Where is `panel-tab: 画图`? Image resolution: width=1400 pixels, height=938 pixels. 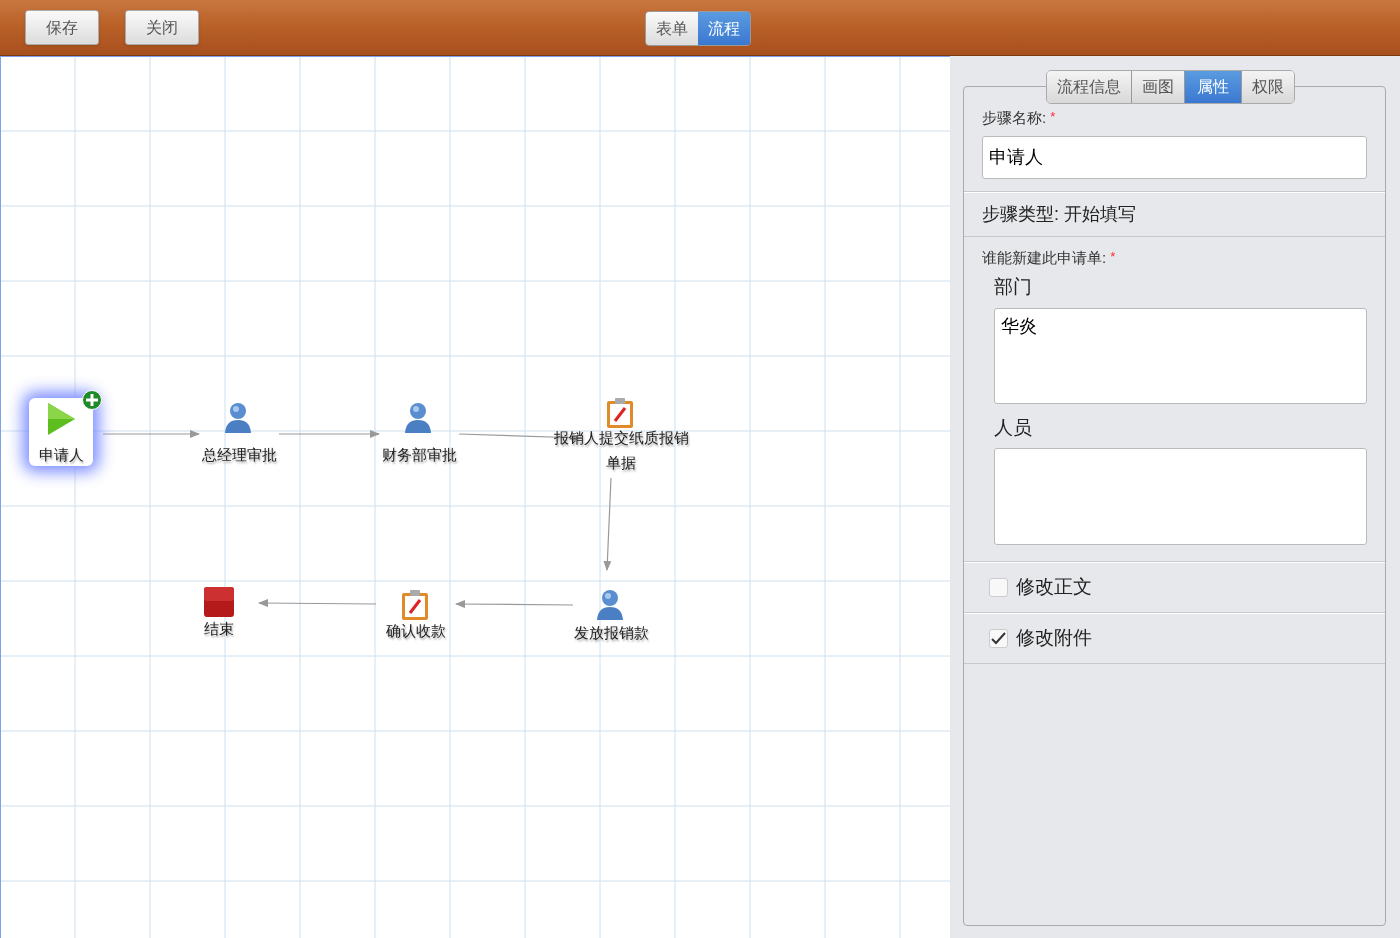
panel-tab: 画图 is located at coordinates (1157, 87).